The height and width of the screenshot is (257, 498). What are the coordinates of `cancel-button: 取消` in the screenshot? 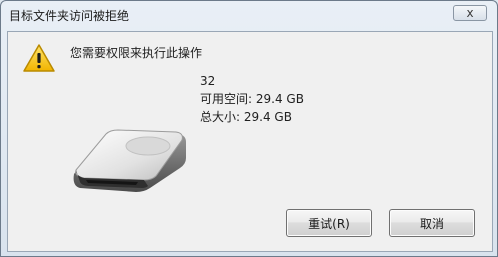 It's located at (432, 223).